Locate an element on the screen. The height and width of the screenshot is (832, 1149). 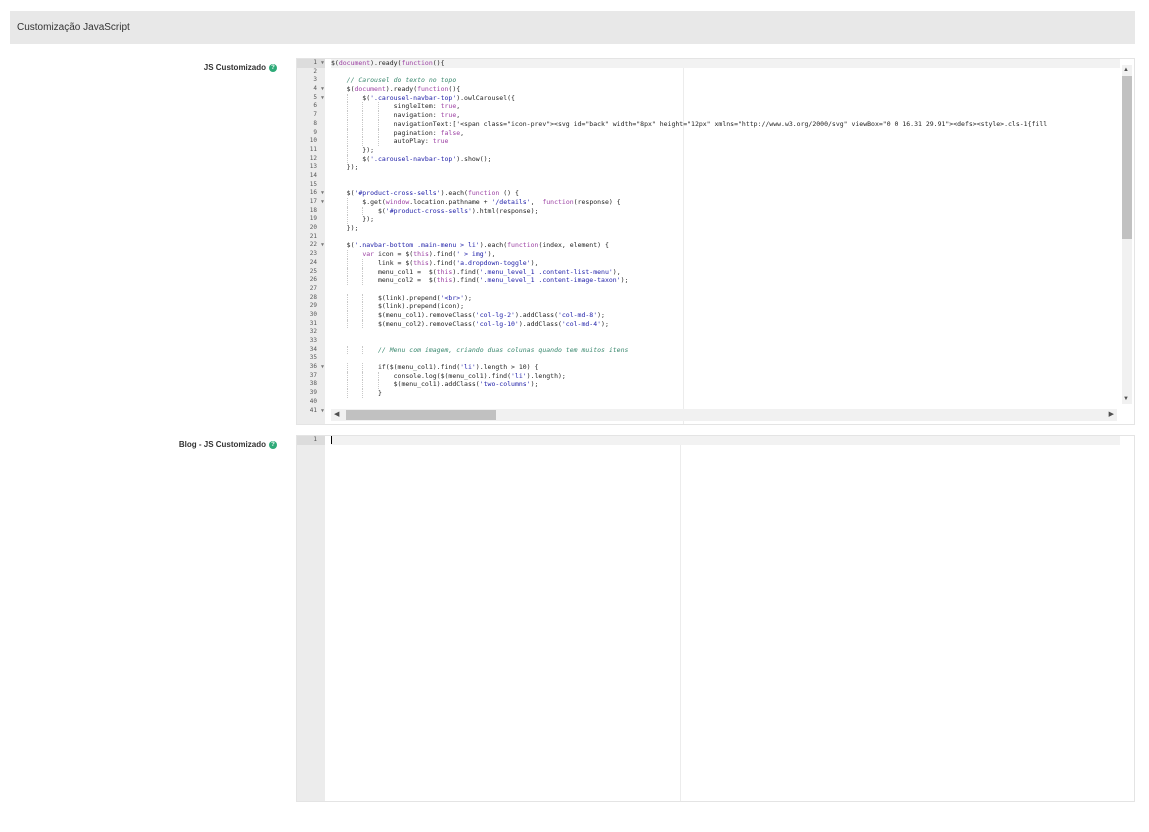
line-number: 14 is located at coordinates (313, 175).